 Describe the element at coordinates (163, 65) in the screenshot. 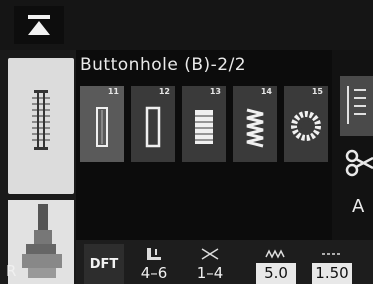

I see `pattern-title: Buttonhole (B)-2/2` at that location.